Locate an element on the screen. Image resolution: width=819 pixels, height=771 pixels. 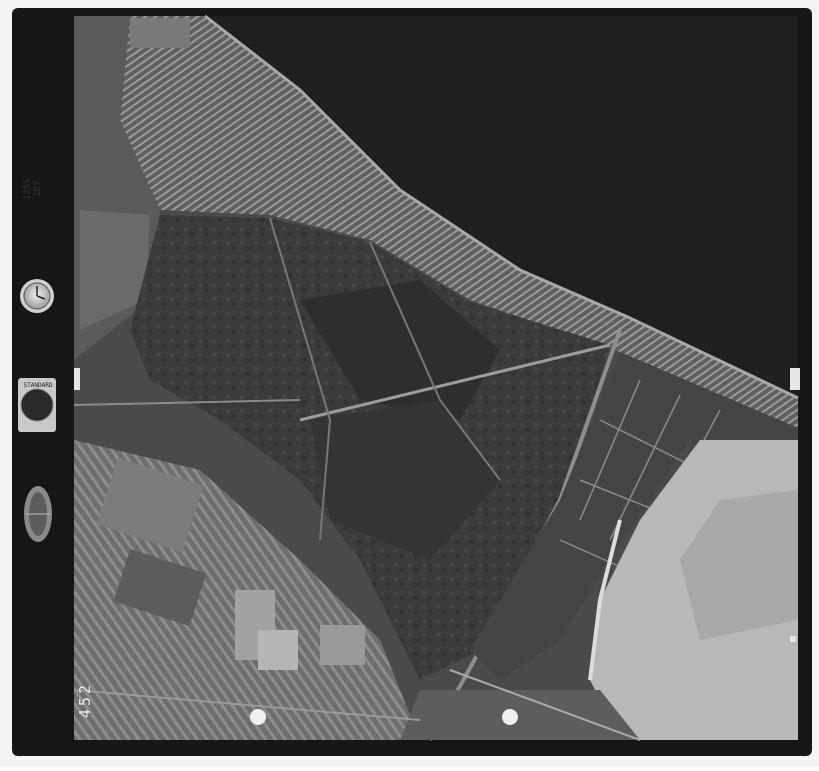
altimeter-label: STANDARD is located at coordinates (38, 385).